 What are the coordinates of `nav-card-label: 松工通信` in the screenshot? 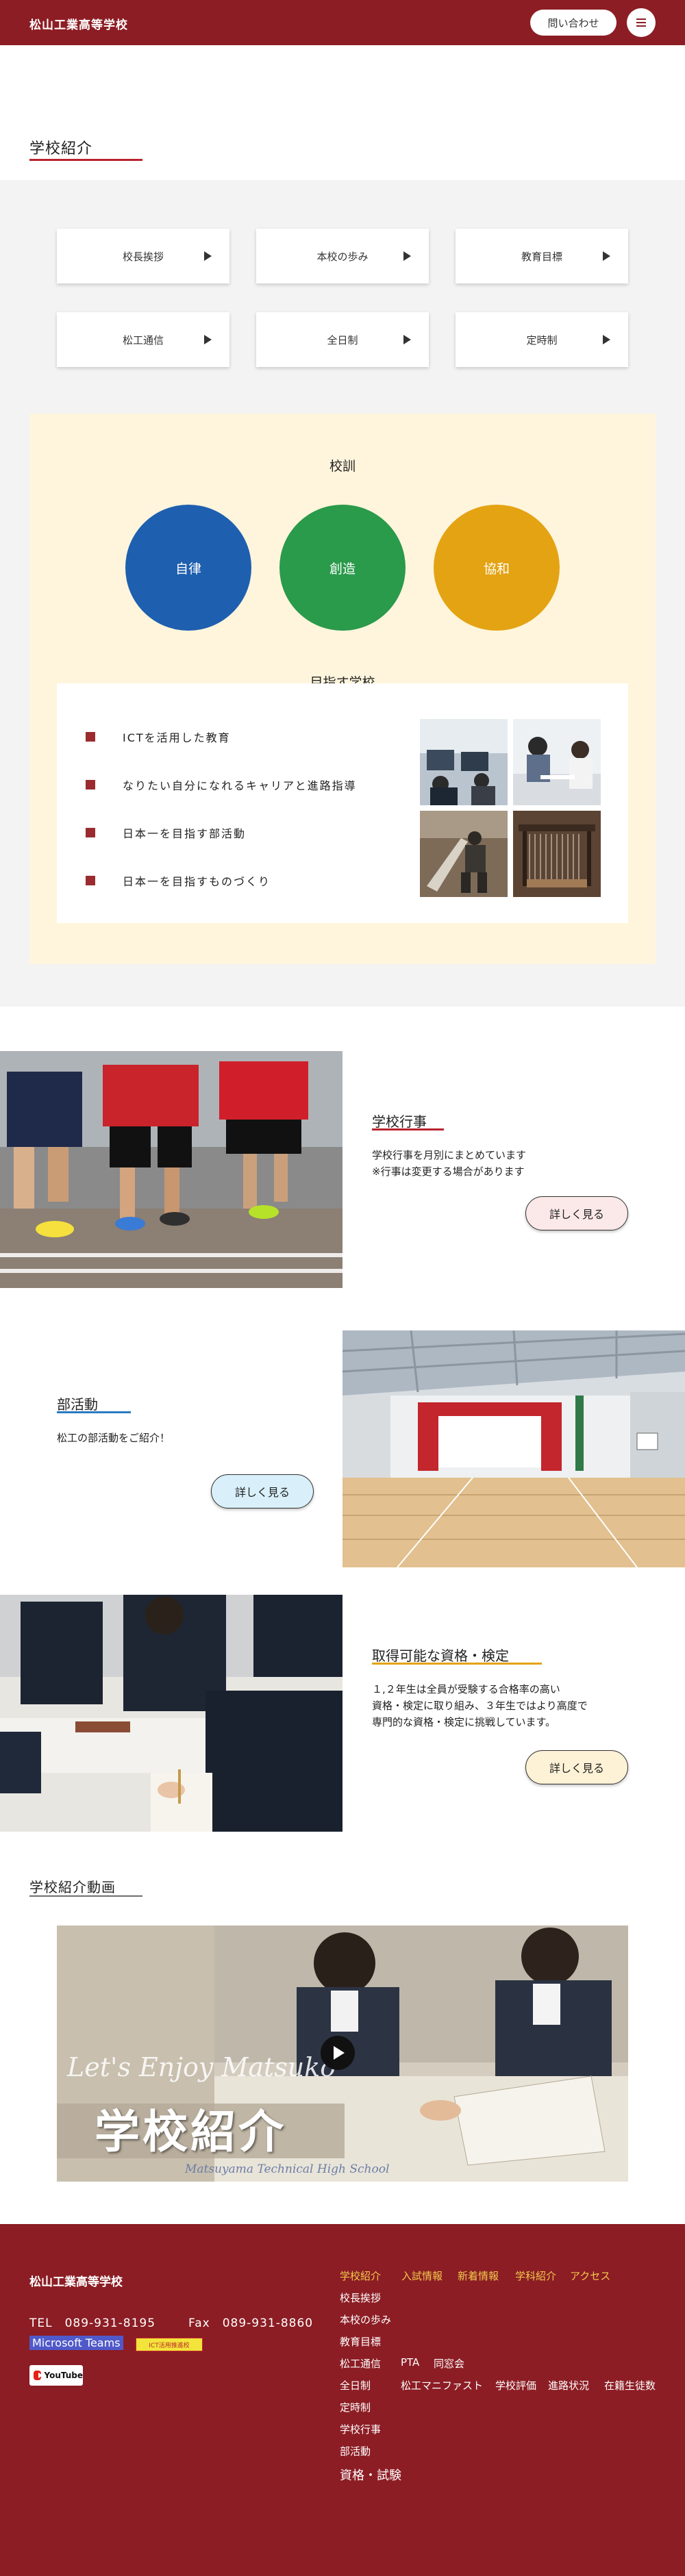 It's located at (143, 339).